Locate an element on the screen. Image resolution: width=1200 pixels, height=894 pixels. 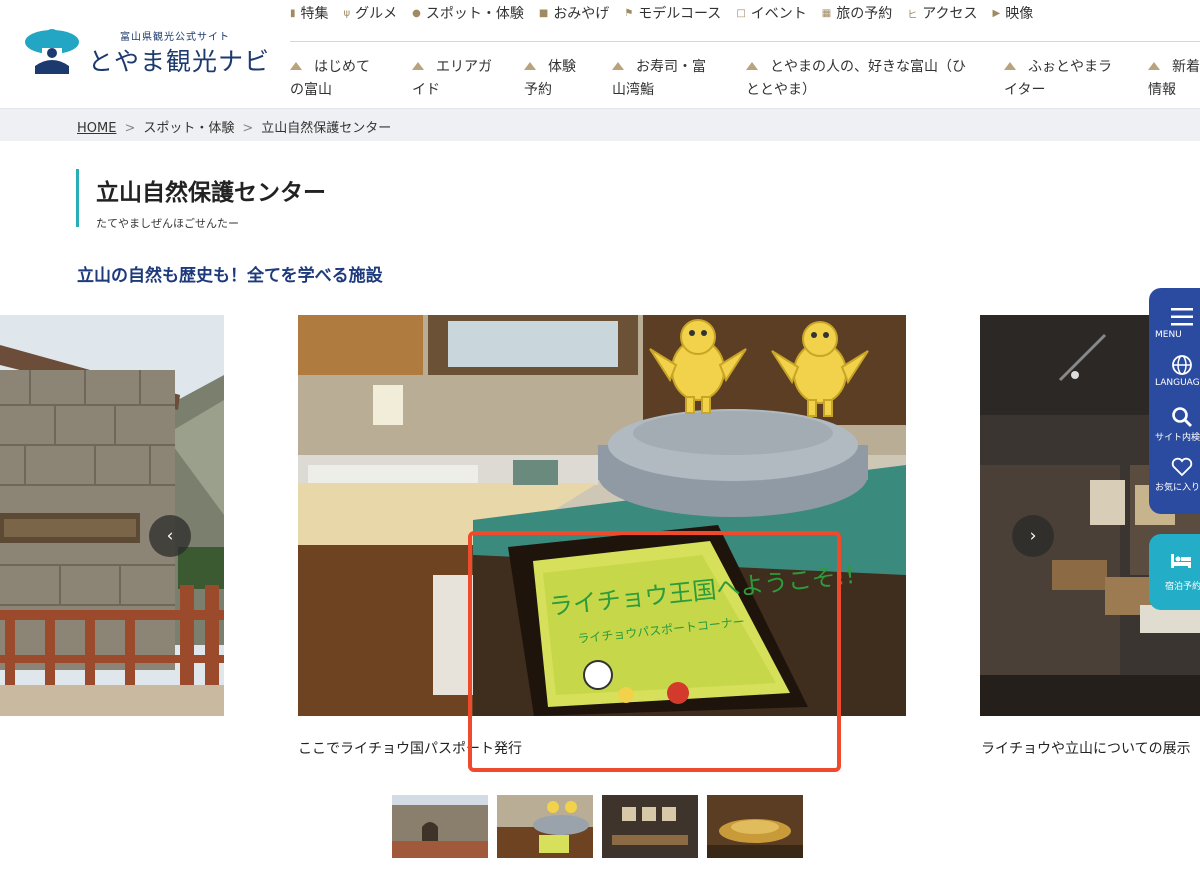
fork-knife-icon: ψ is located at coordinates (347, 13).